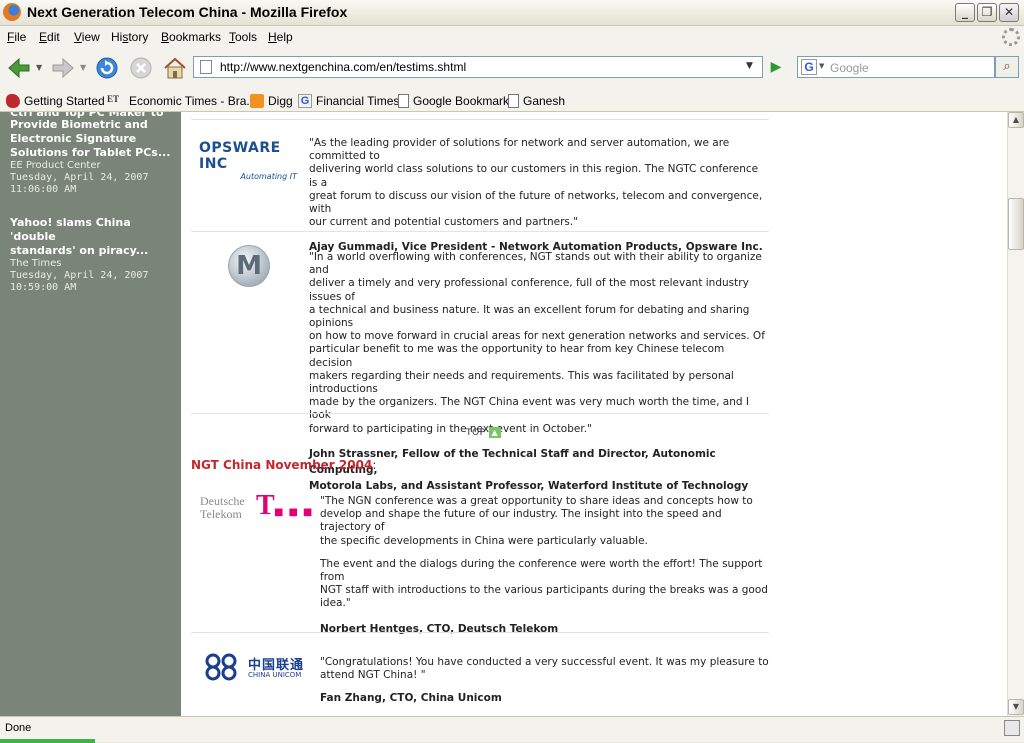 This screenshot has height=743, width=1024. What do you see at coordinates (19, 68) in the screenshot?
I see `back-arrow-icon` at bounding box center [19, 68].